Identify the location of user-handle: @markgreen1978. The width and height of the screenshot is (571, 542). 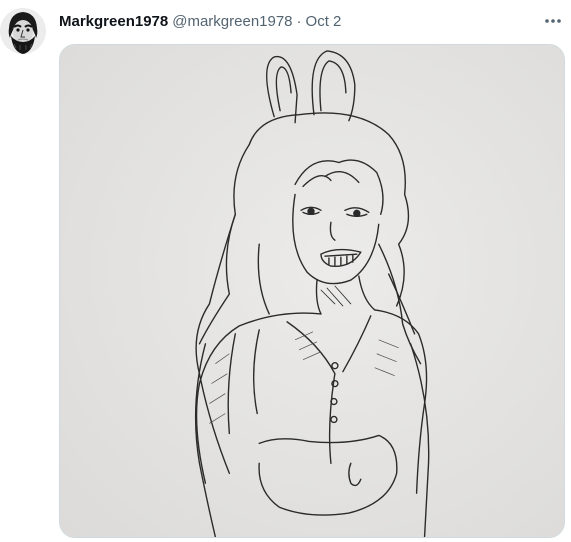
(232, 21).